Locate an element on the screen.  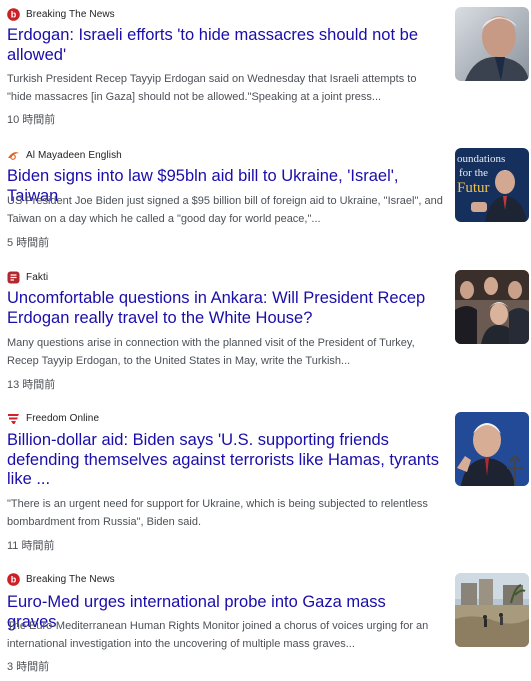
news-timestamp: 5 時間前 is located at coordinates (28, 243).